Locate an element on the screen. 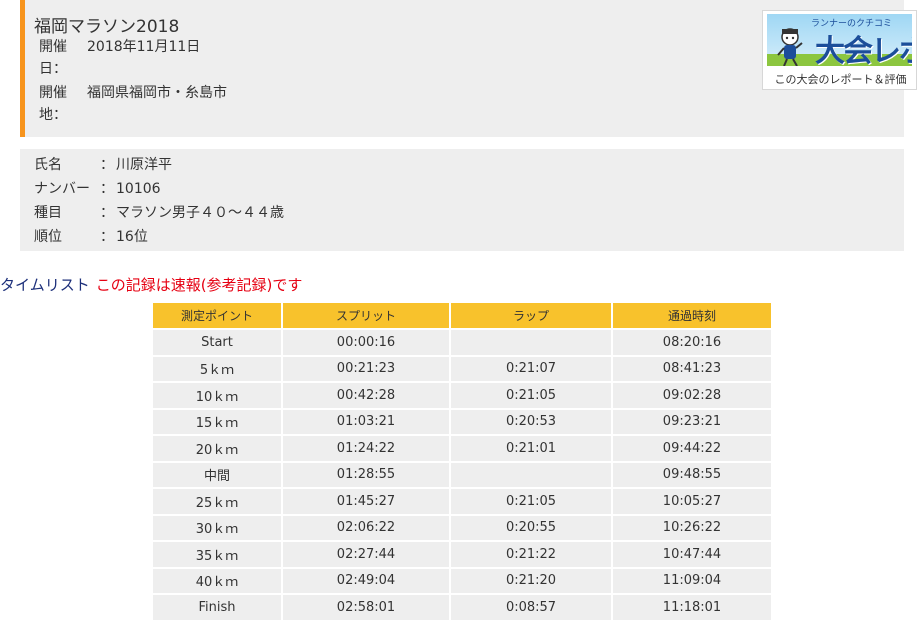 The width and height of the screenshot is (922, 639). split-cell: 02:27:44 is located at coordinates (366, 554).